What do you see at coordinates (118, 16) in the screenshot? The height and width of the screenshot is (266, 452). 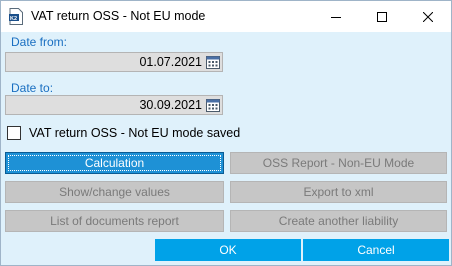 I see `window-title: VAT return OSS - Not EU mode` at bounding box center [118, 16].